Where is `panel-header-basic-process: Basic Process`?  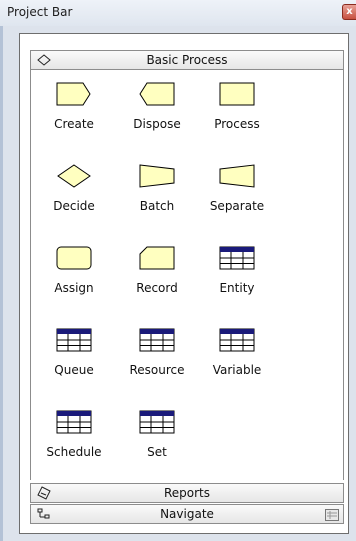 panel-header-basic-process: Basic Process is located at coordinates (187, 60).